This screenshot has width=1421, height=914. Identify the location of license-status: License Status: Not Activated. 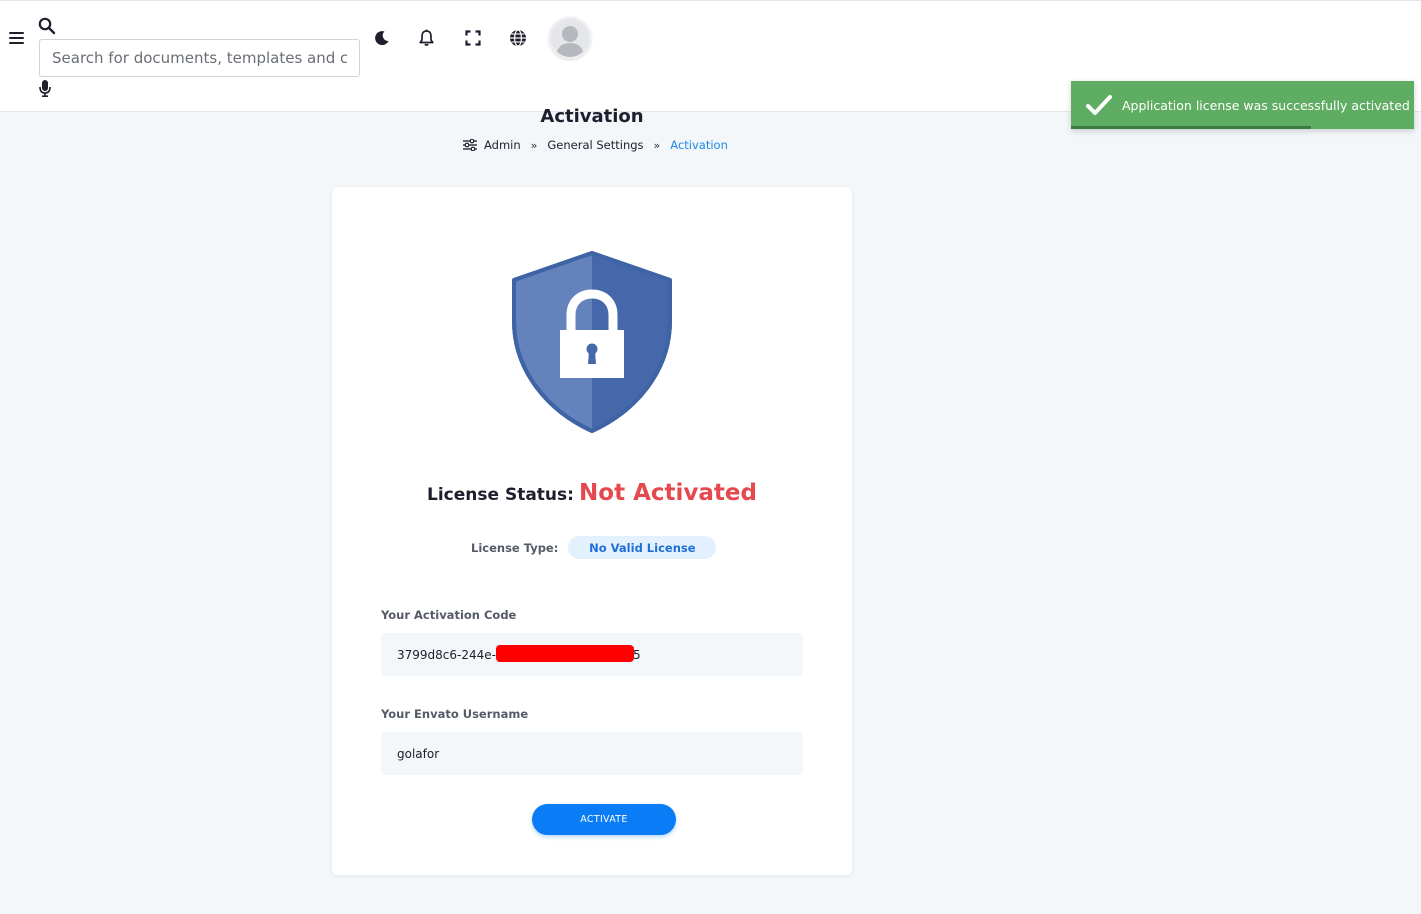
(592, 493).